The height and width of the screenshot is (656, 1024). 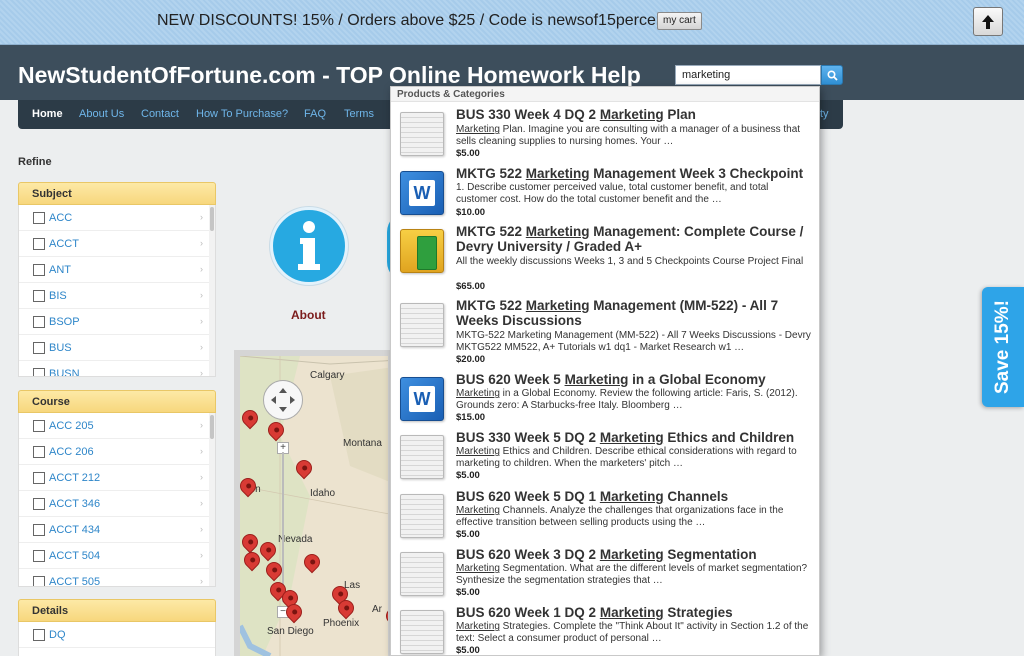 What do you see at coordinates (242, 114) in the screenshot?
I see `nav-how-to-purchase: How To Purchase?` at bounding box center [242, 114].